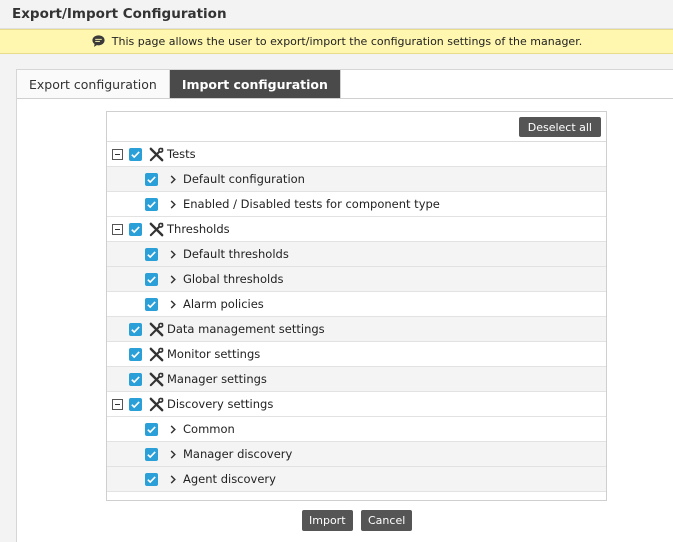 The width and height of the screenshot is (673, 542). Describe the element at coordinates (356, 404) in the screenshot. I see `tree-row-discovery-settings: Discovery settings` at that location.